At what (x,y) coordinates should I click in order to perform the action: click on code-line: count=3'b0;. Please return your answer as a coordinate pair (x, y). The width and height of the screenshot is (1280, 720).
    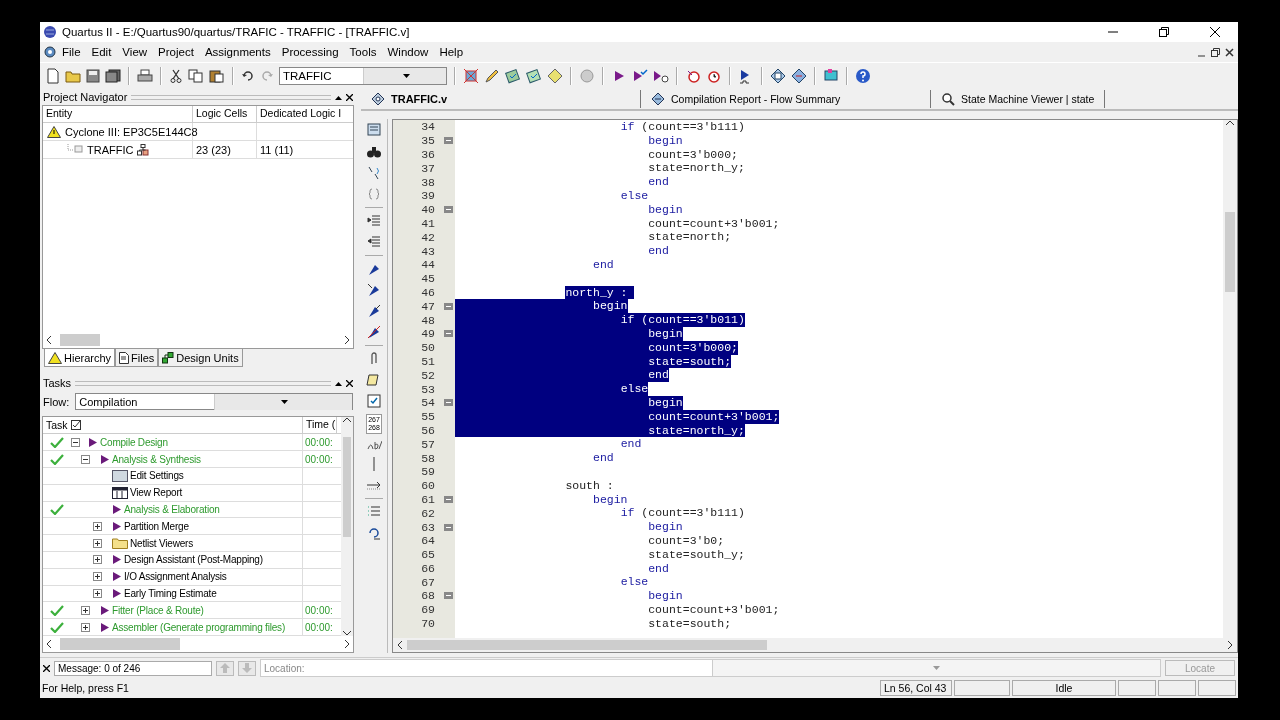
    Looking at the image, I should click on (590, 540).